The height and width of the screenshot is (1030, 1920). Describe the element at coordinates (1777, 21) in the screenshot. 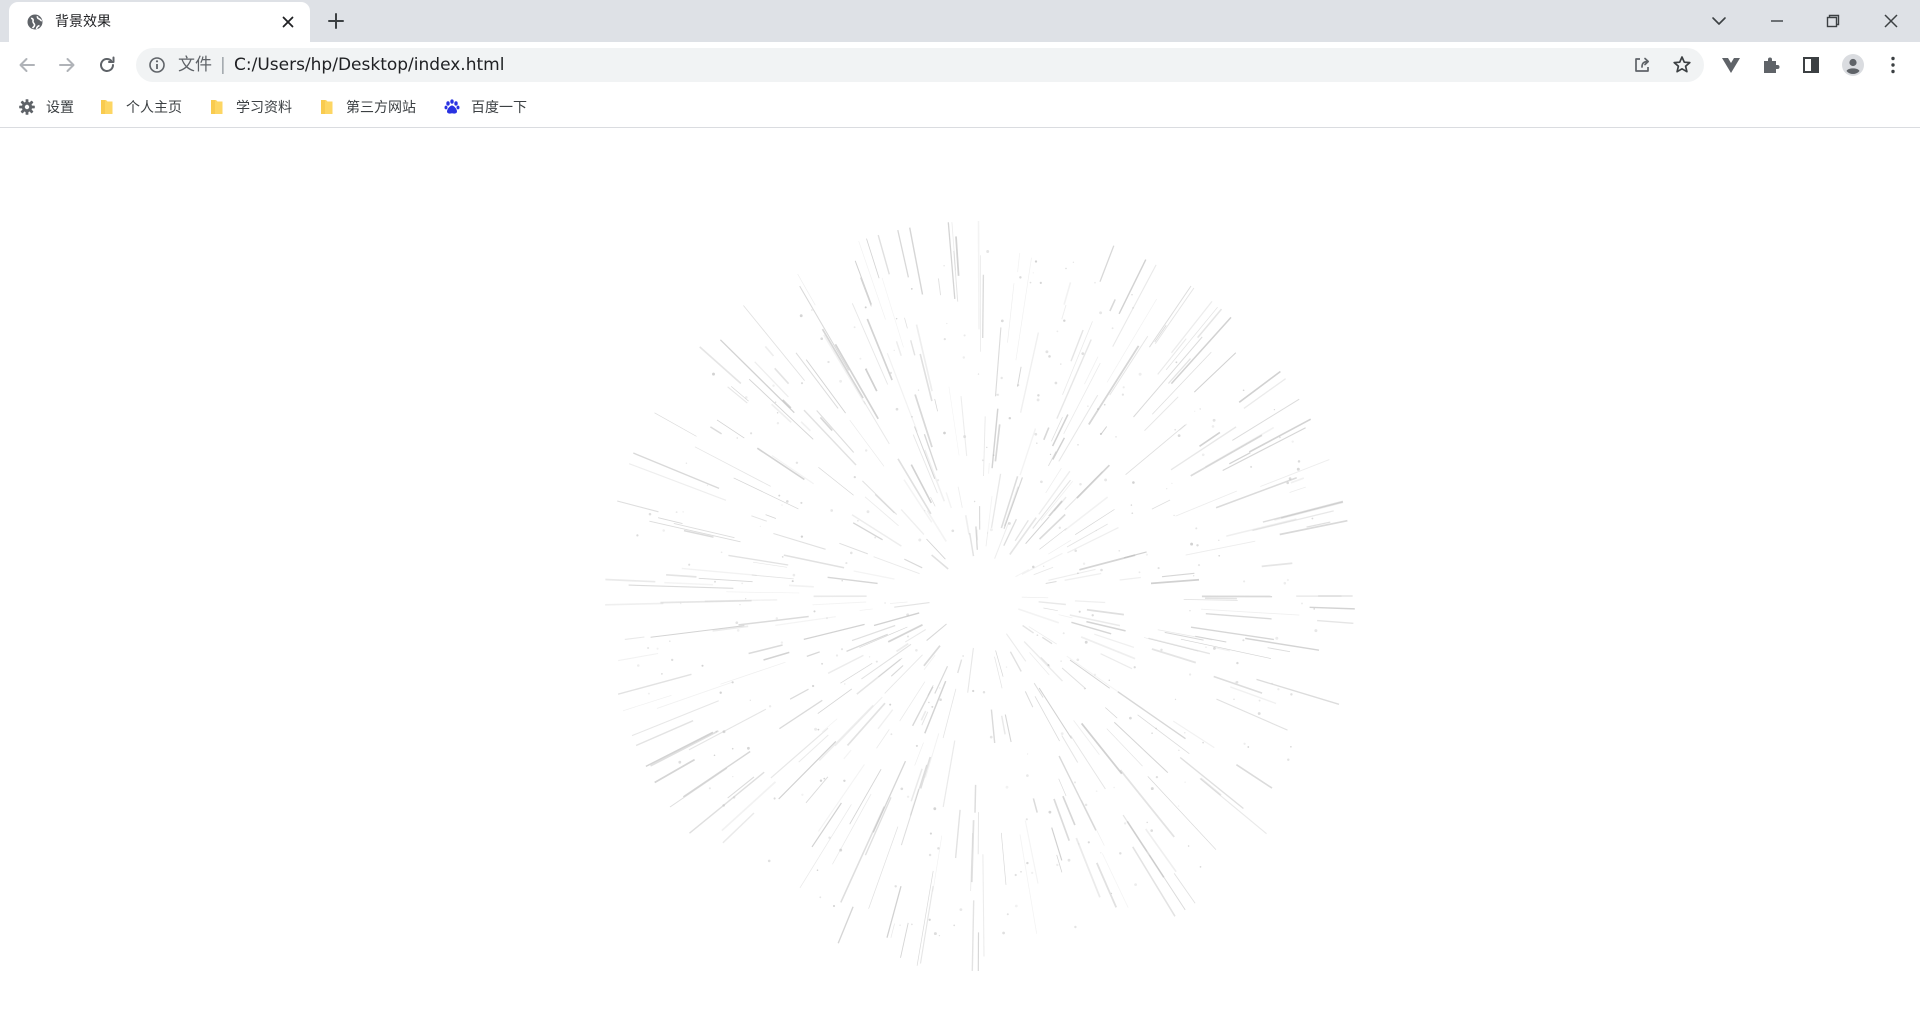

I see `minimize-icon` at that location.